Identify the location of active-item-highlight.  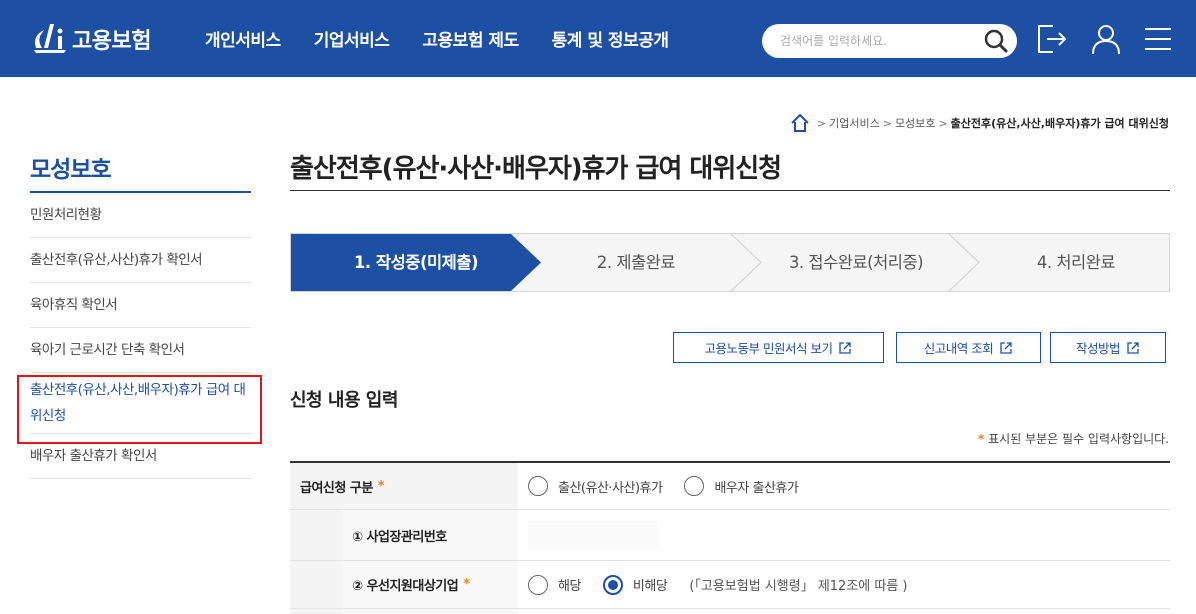
(139, 409).